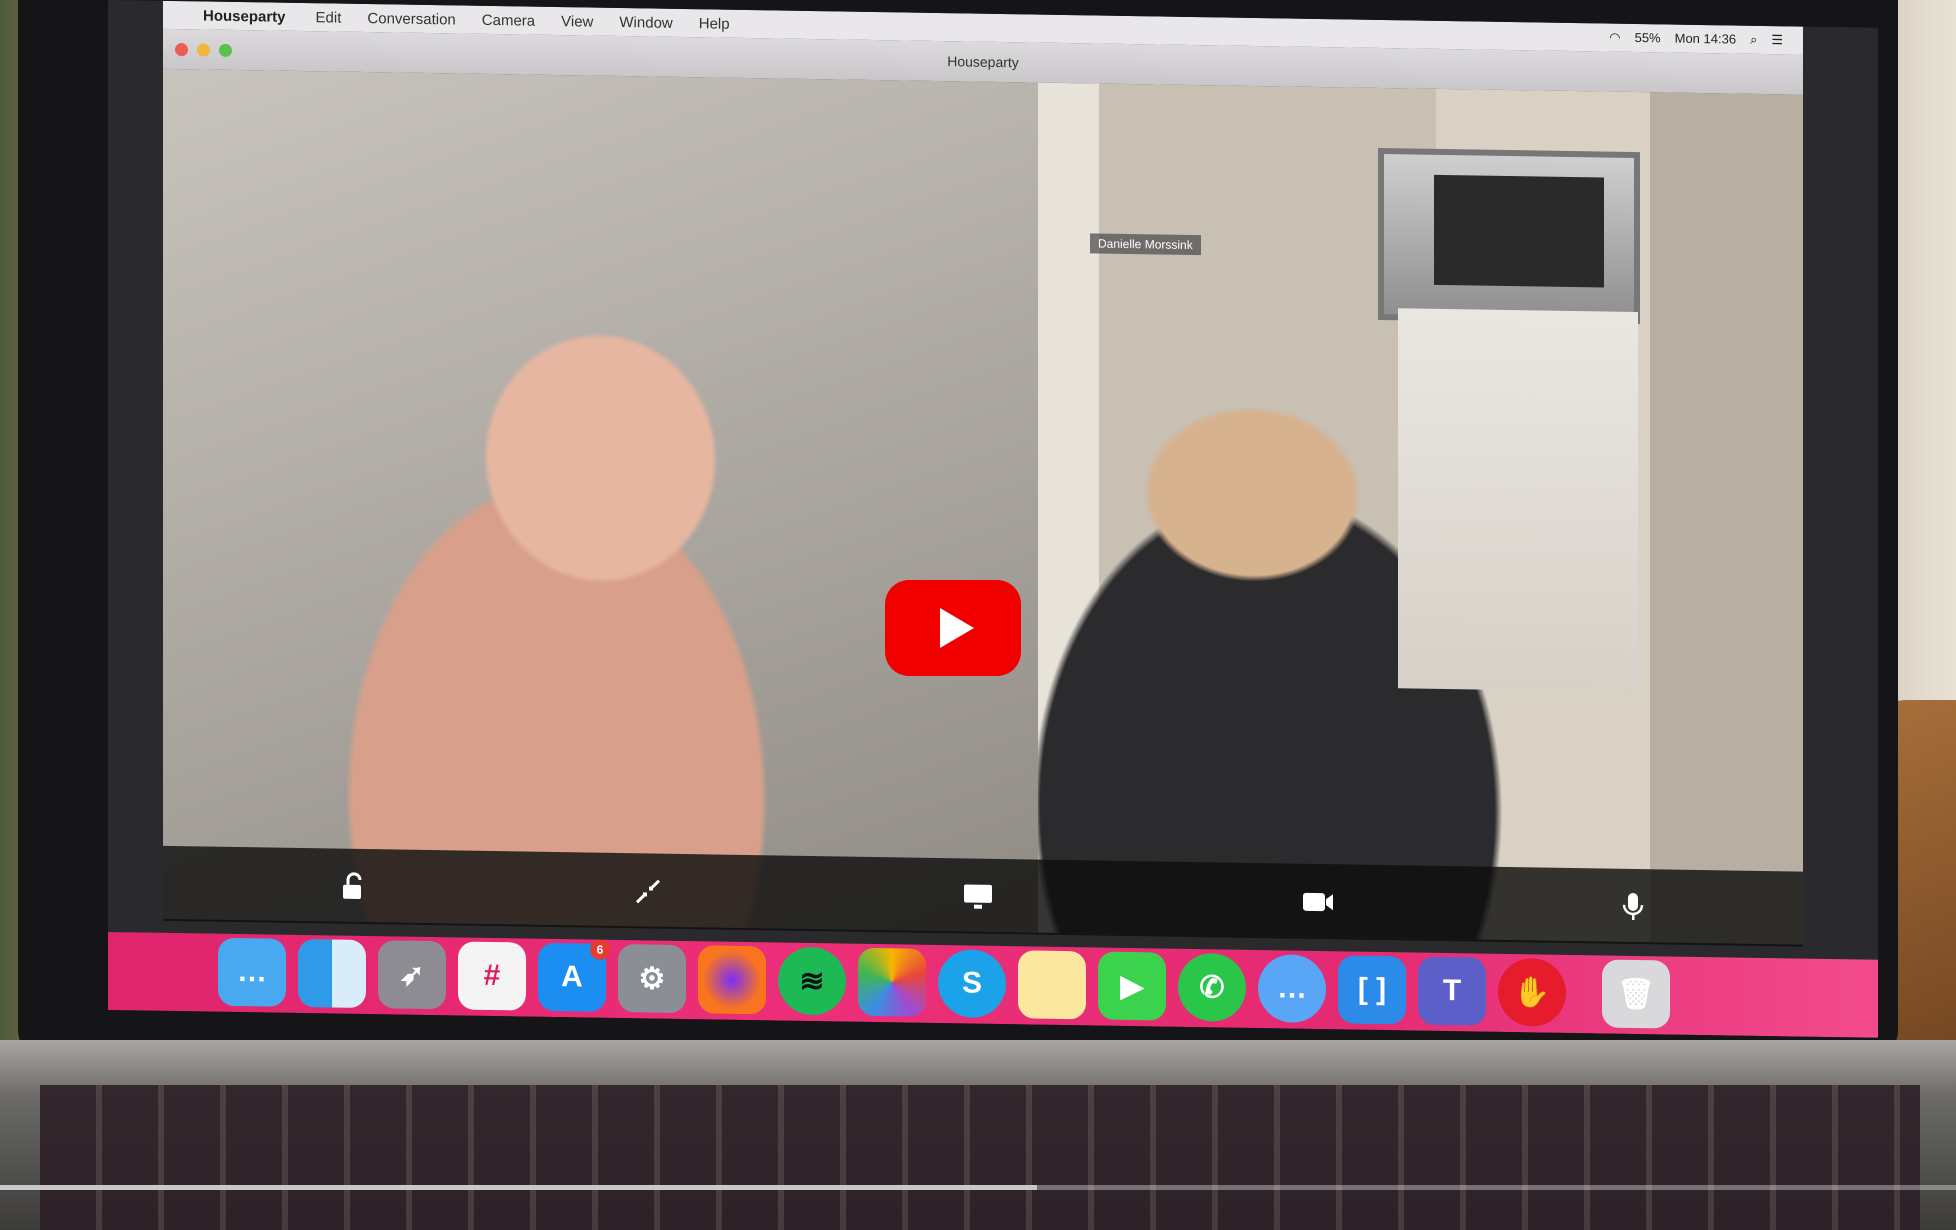  I want to click on skype-icon: S, so click(972, 984).